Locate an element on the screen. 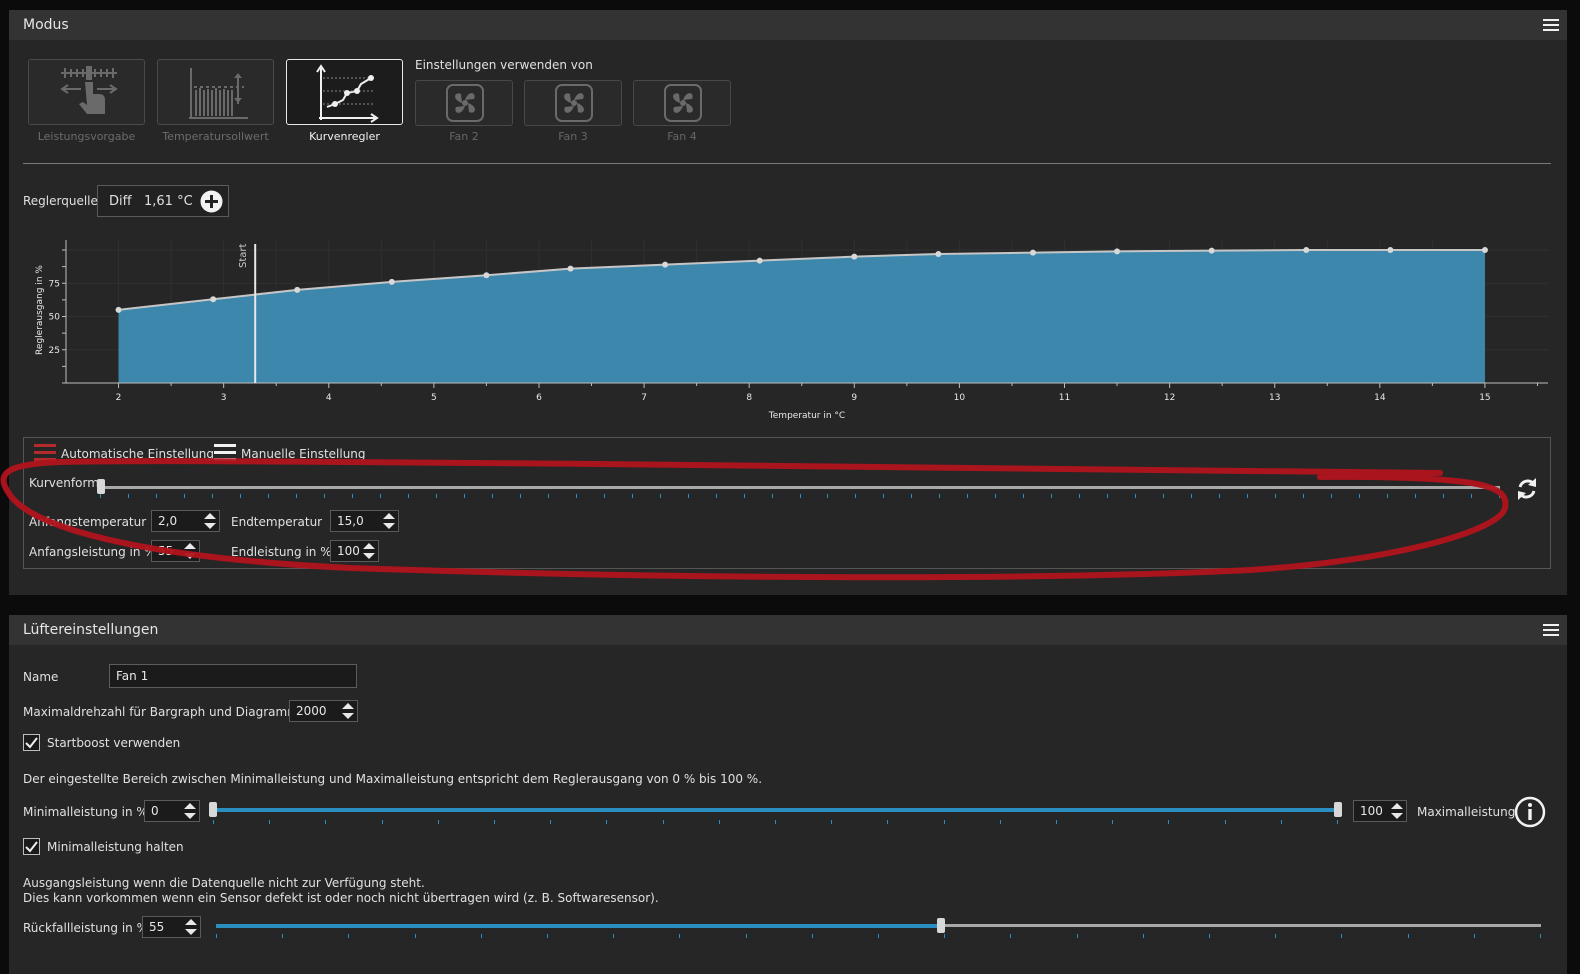 This screenshot has width=1580, height=974. section-divider is located at coordinates (787, 163).